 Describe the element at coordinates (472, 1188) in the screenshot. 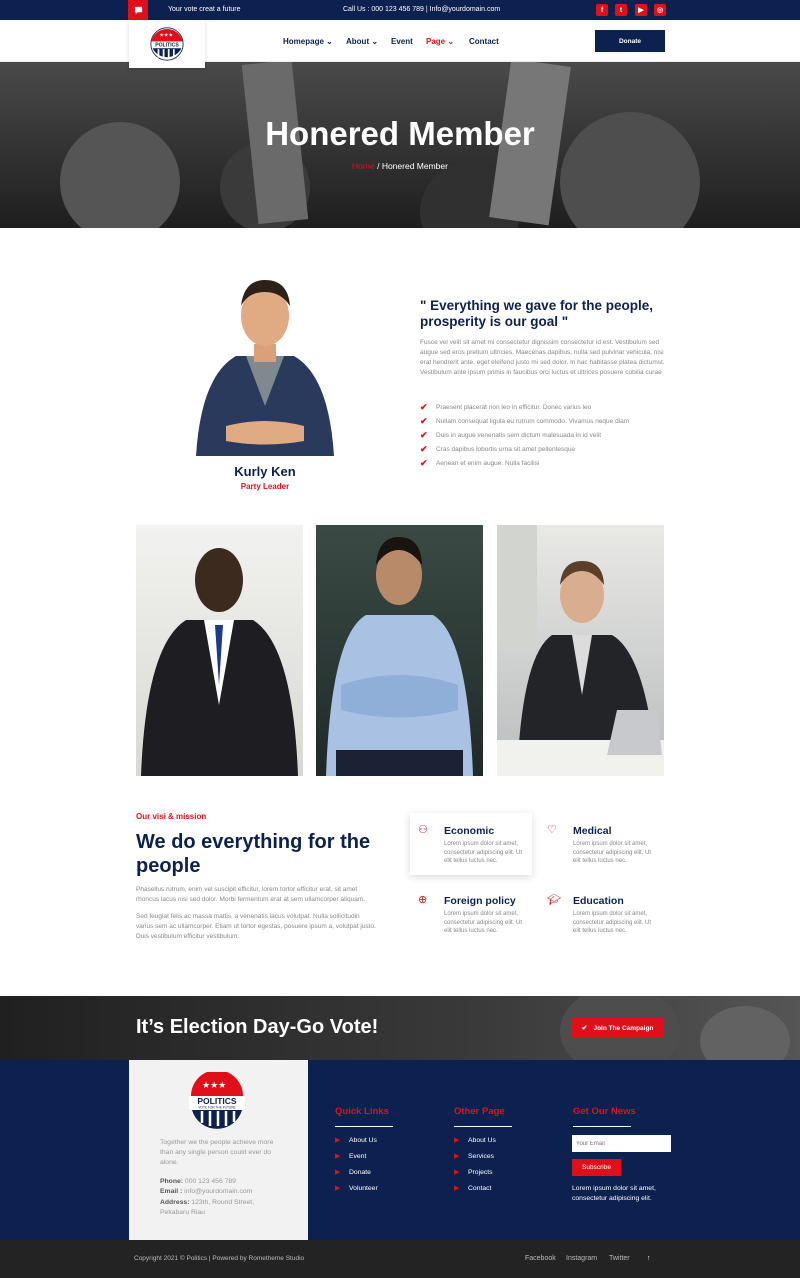

I see `footer-link: ▶ Contact` at that location.